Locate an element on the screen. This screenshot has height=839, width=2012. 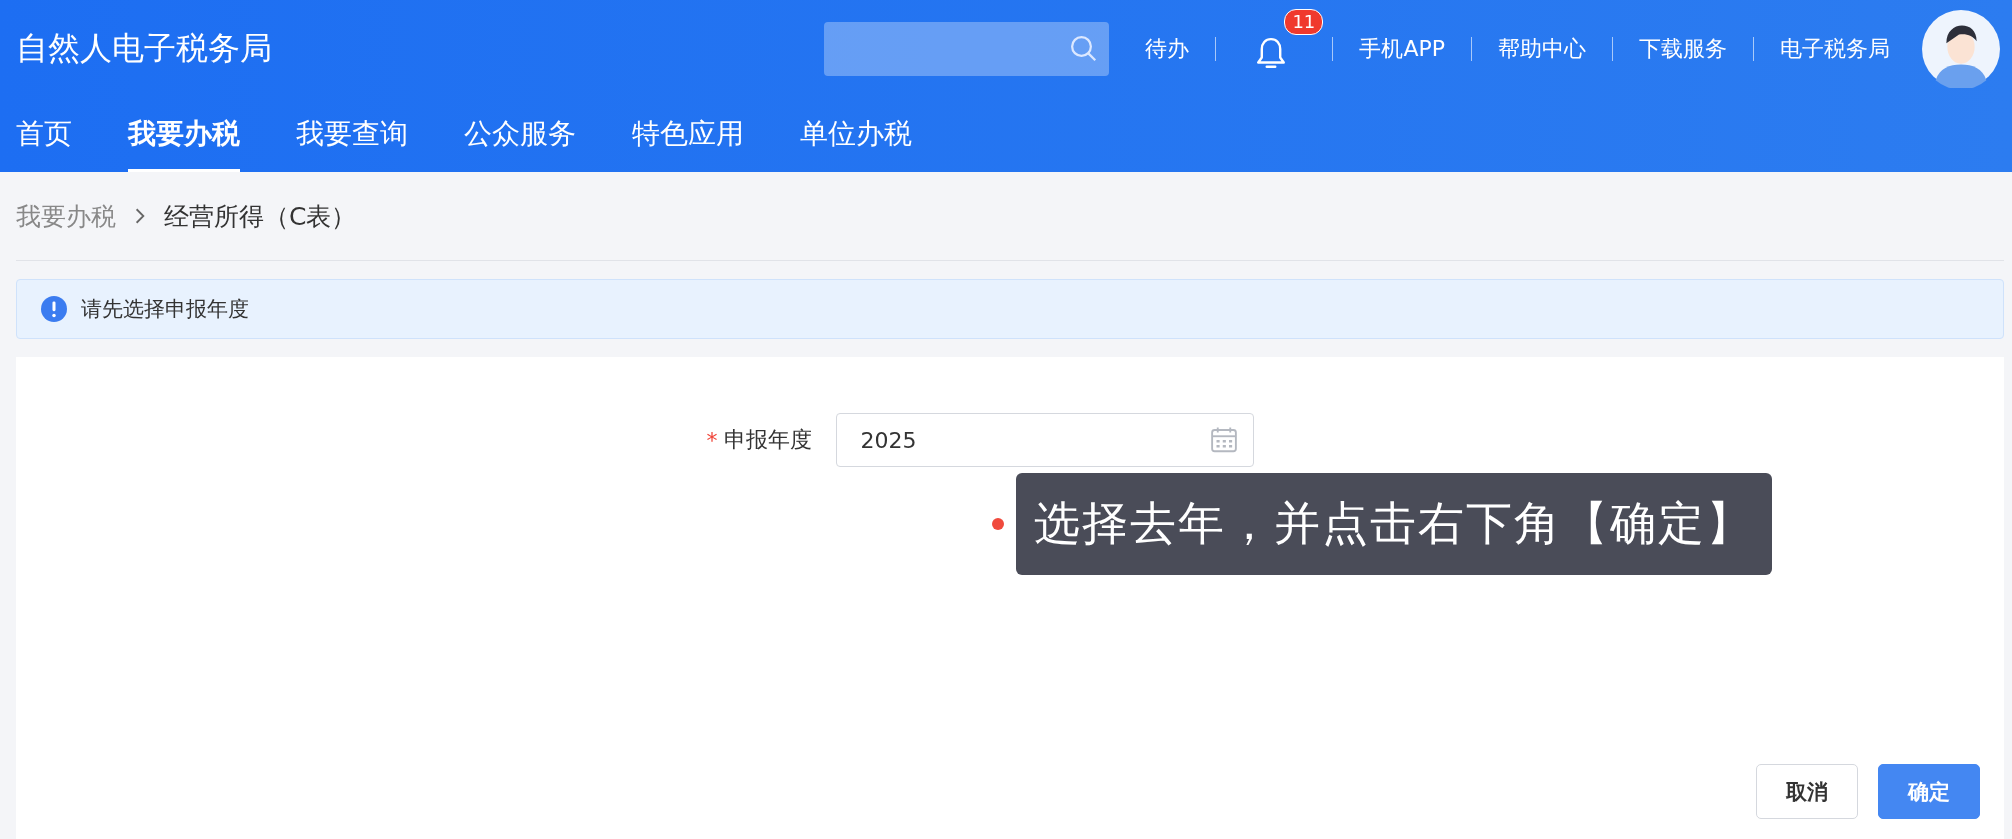
chevron-right-icon is located at coordinates (140, 216).